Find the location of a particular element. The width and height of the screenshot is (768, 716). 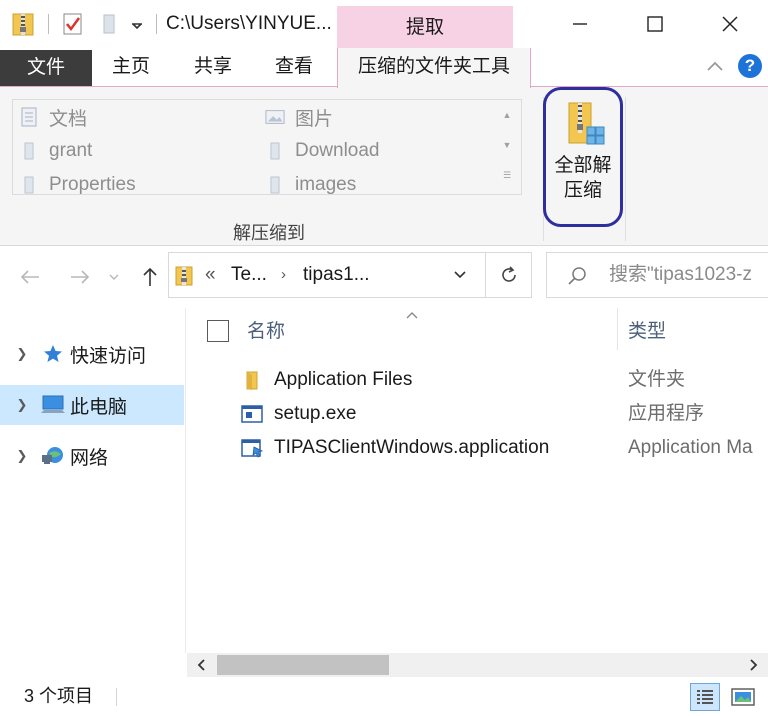

breadcrumb-overflow: « is located at coordinates (210, 275).